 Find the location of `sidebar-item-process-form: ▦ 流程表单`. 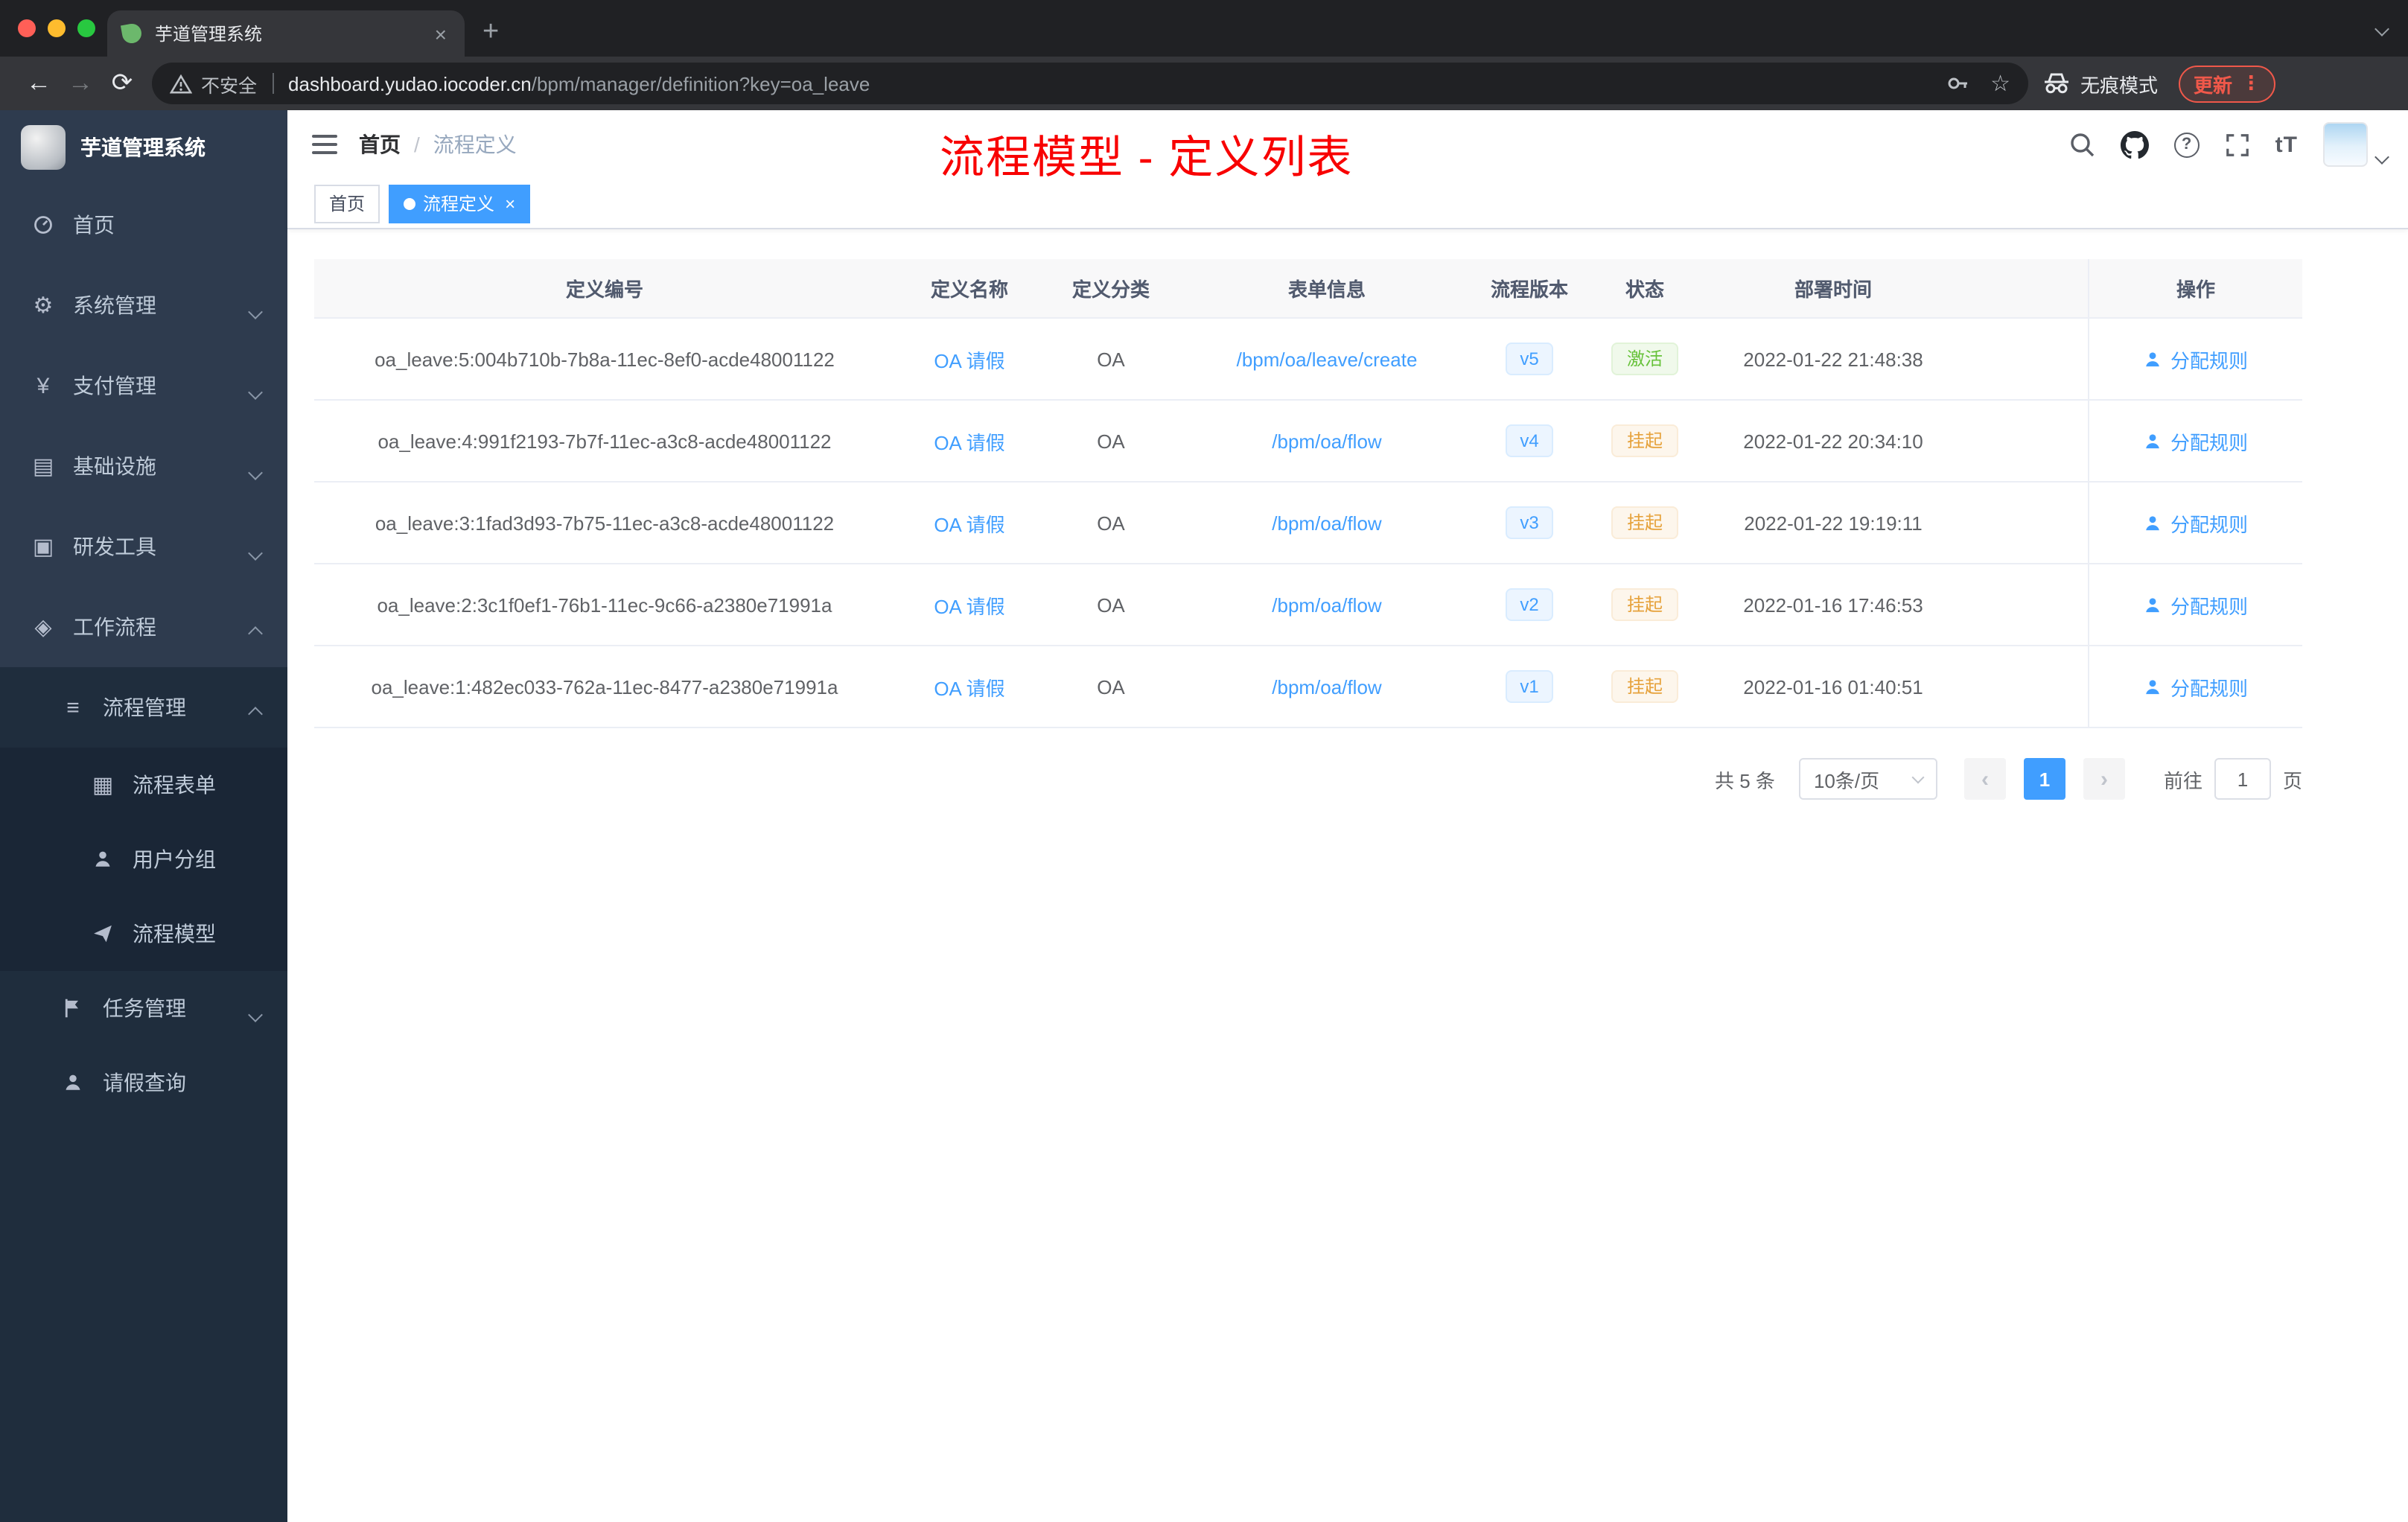

sidebar-item-process-form: ▦ 流程表单 is located at coordinates (143, 785).